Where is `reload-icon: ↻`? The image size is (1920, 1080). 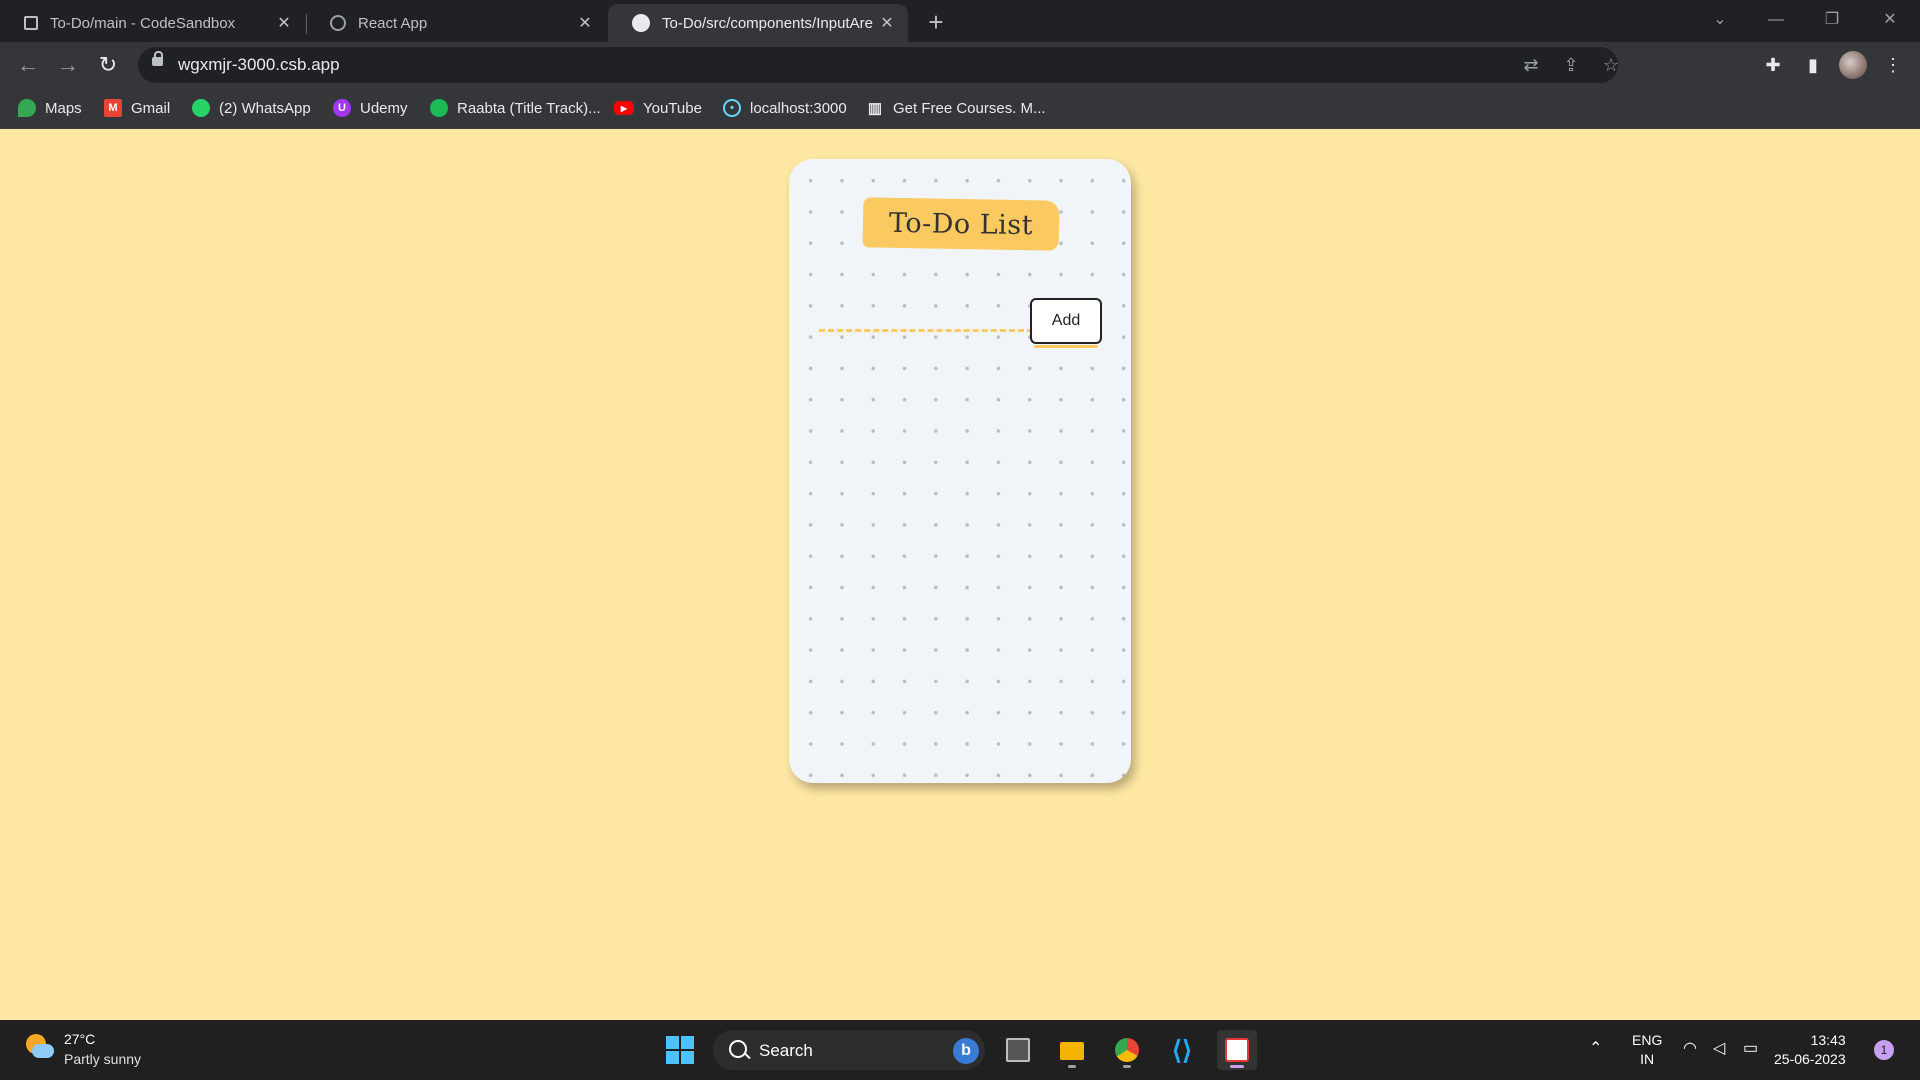 reload-icon: ↻ is located at coordinates (108, 65).